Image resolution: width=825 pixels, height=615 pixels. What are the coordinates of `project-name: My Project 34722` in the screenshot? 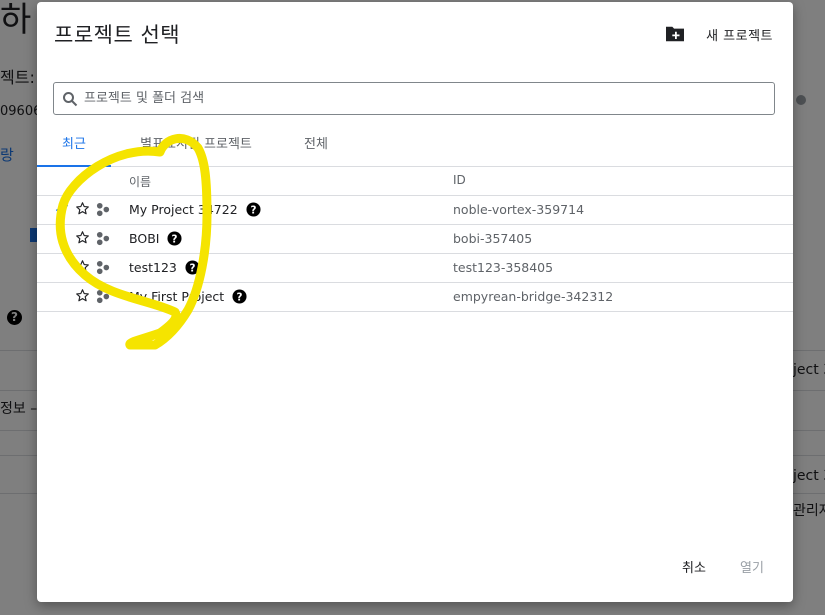 It's located at (183, 209).